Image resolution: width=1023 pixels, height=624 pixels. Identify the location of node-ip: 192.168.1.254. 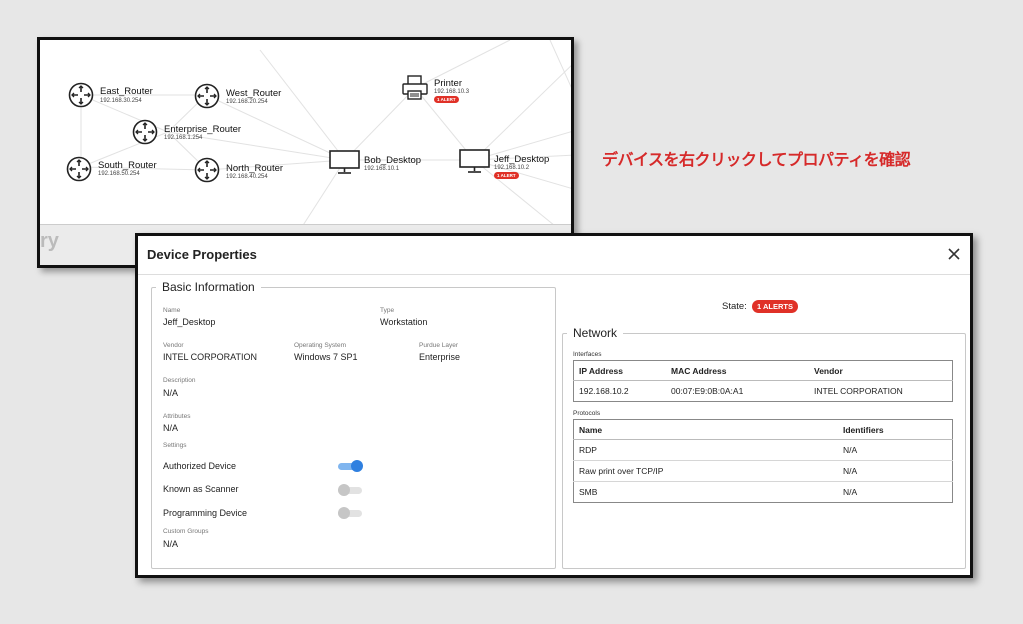
(183, 138).